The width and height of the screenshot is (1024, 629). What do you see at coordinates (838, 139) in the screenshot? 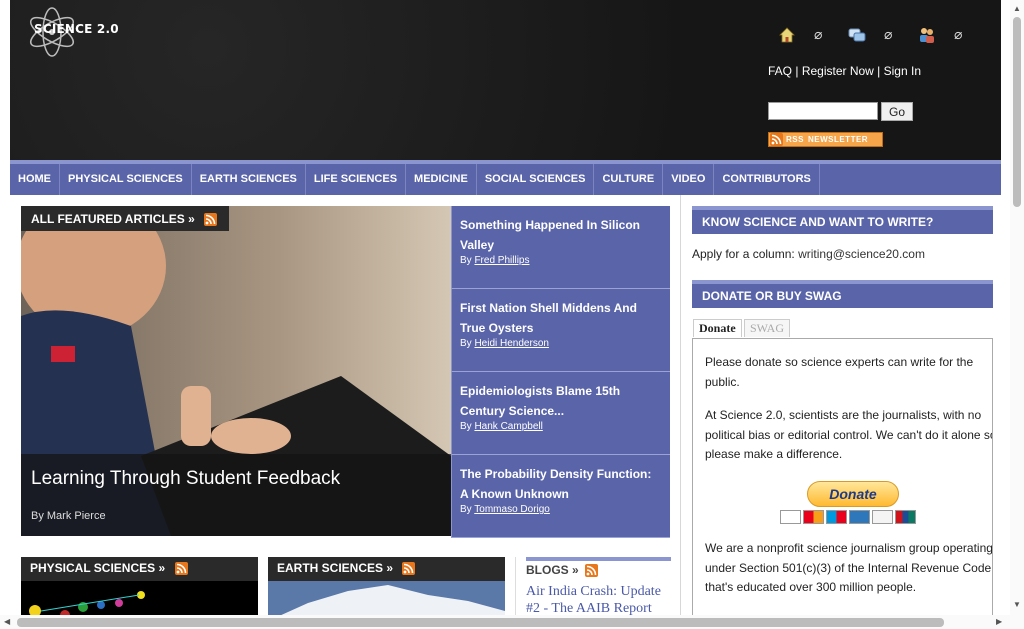
I see `newsletter-label: NEWSLETTER` at bounding box center [838, 139].